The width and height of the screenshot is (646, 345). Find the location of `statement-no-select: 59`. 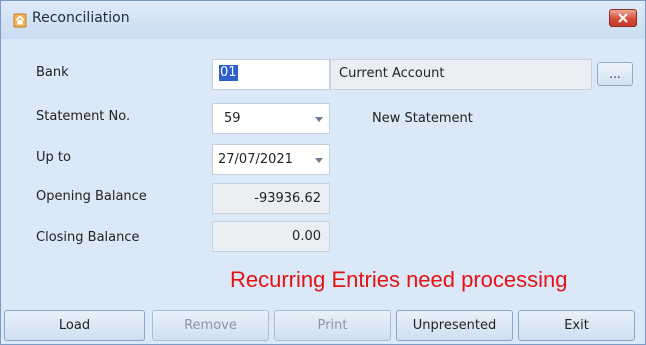

statement-no-select: 59 is located at coordinates (271, 118).